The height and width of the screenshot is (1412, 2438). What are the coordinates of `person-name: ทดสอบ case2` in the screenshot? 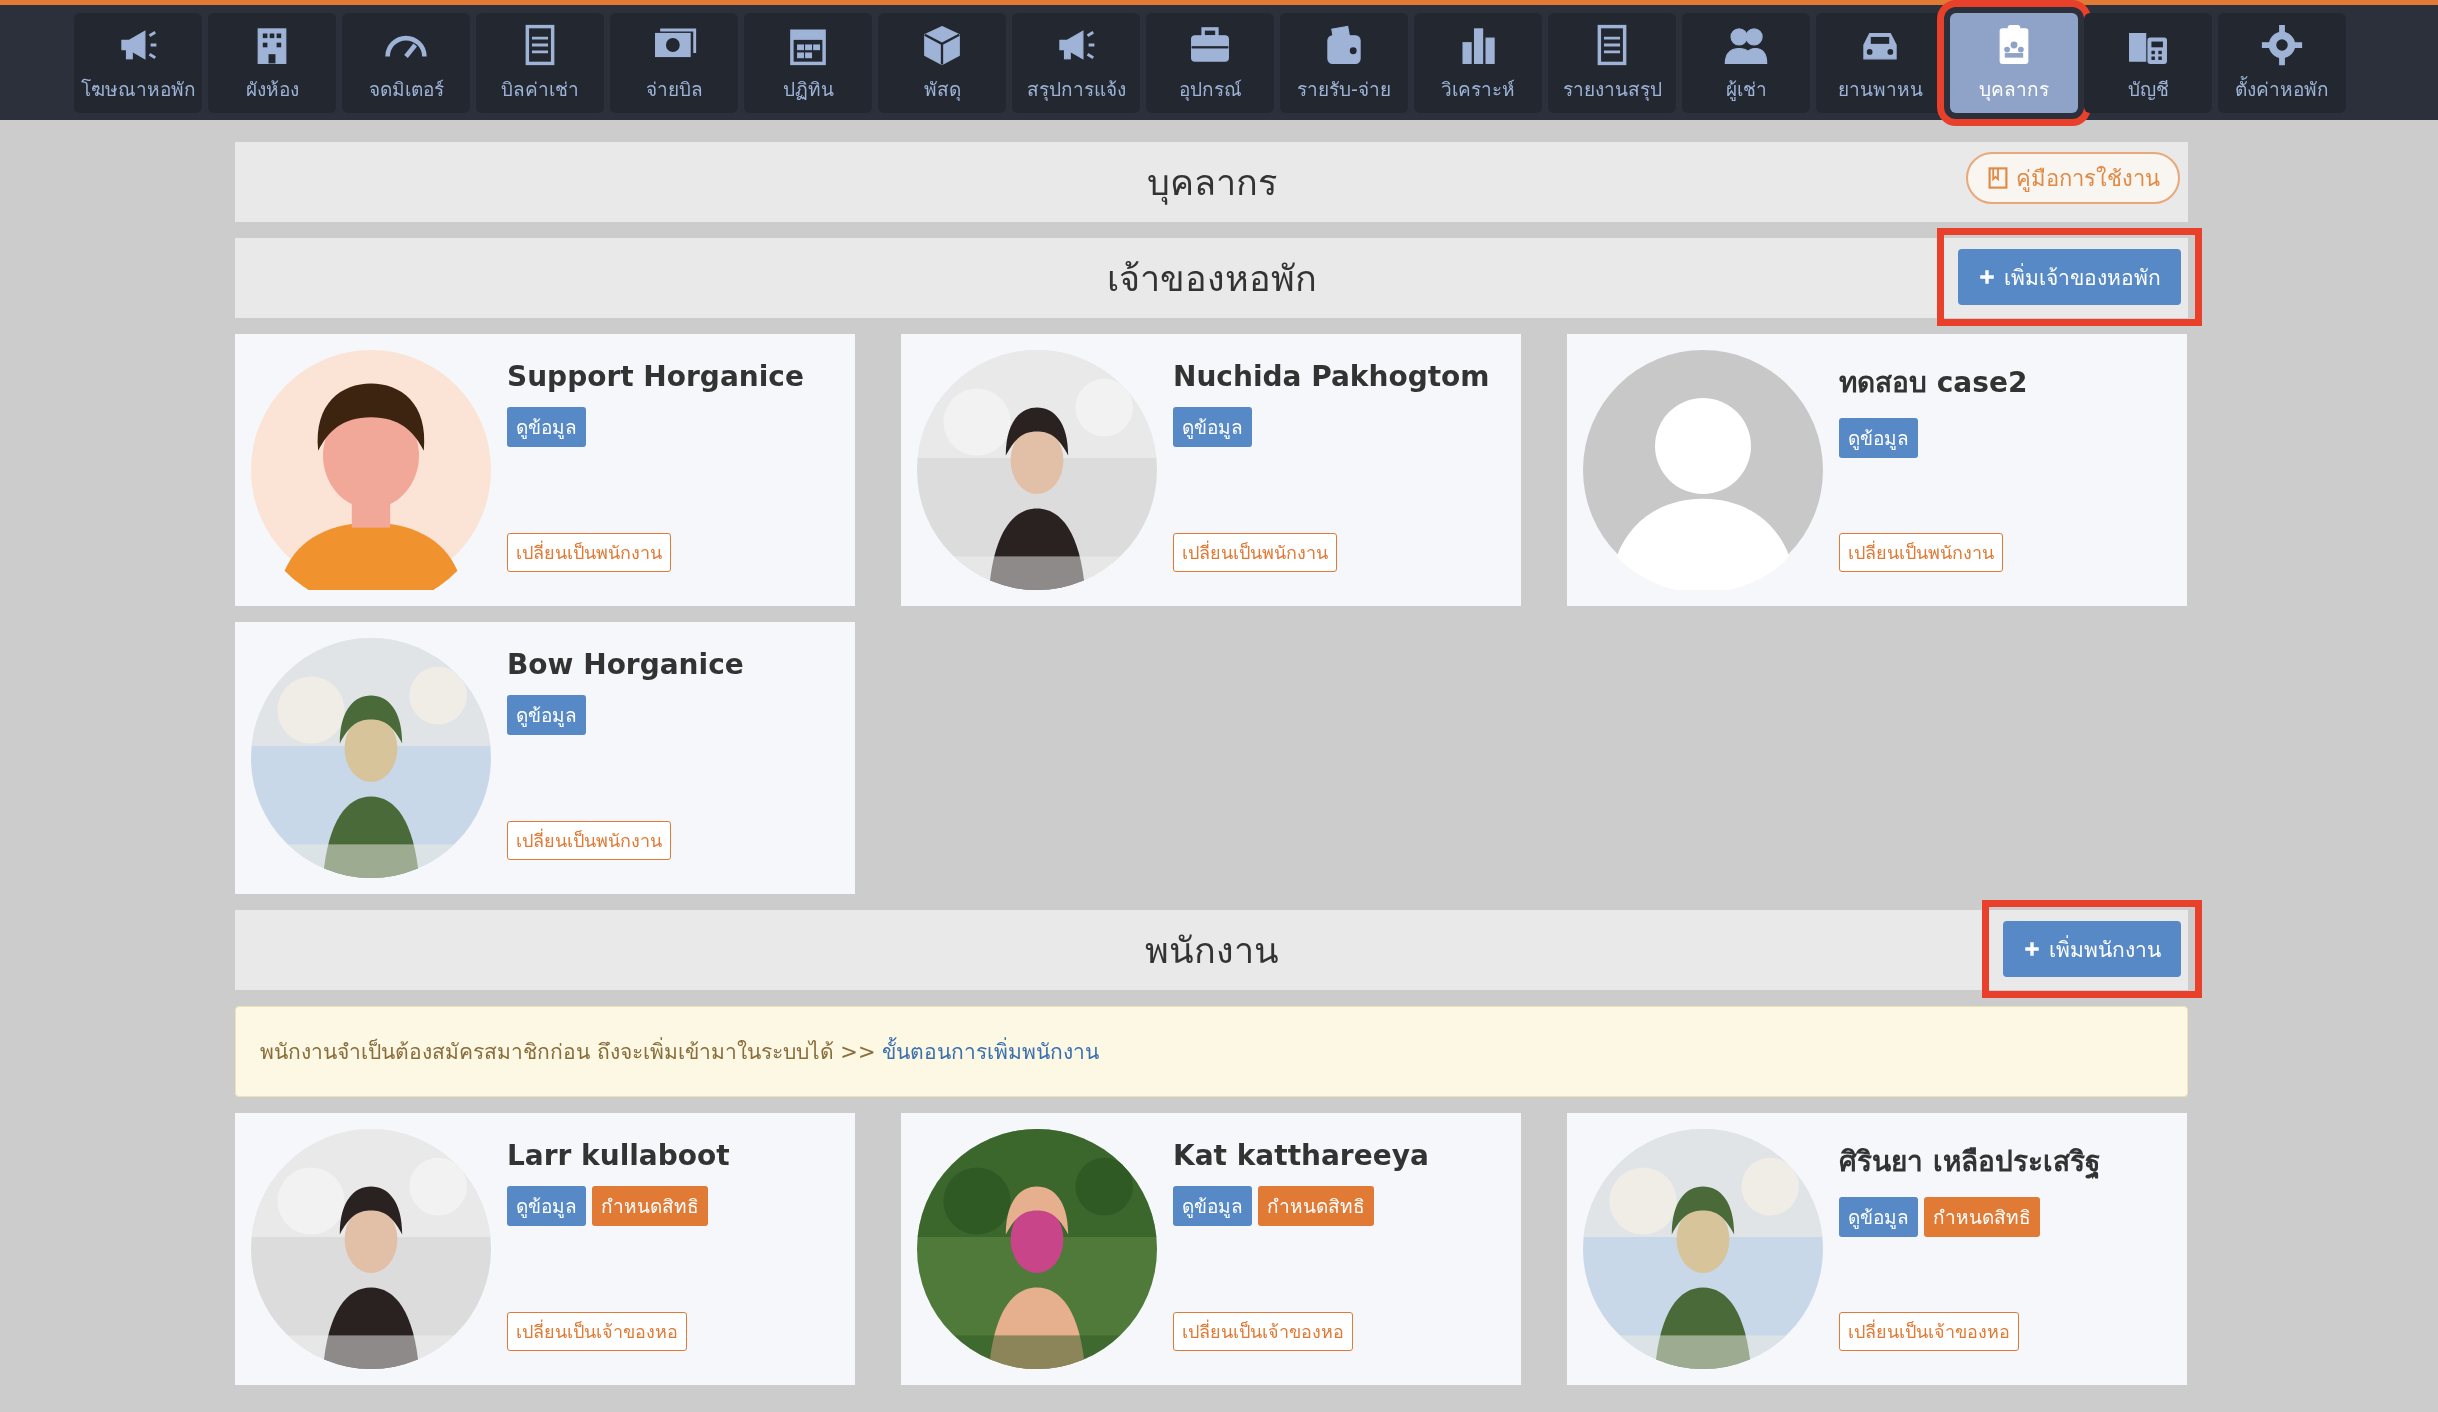 It's located at (1933, 383).